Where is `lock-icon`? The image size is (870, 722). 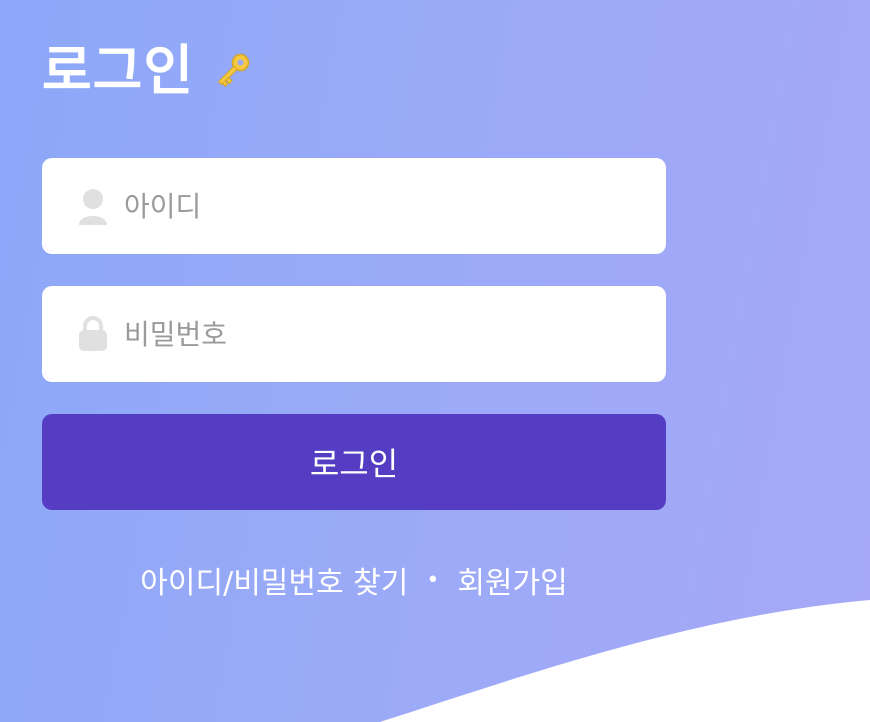 lock-icon is located at coordinates (93, 334).